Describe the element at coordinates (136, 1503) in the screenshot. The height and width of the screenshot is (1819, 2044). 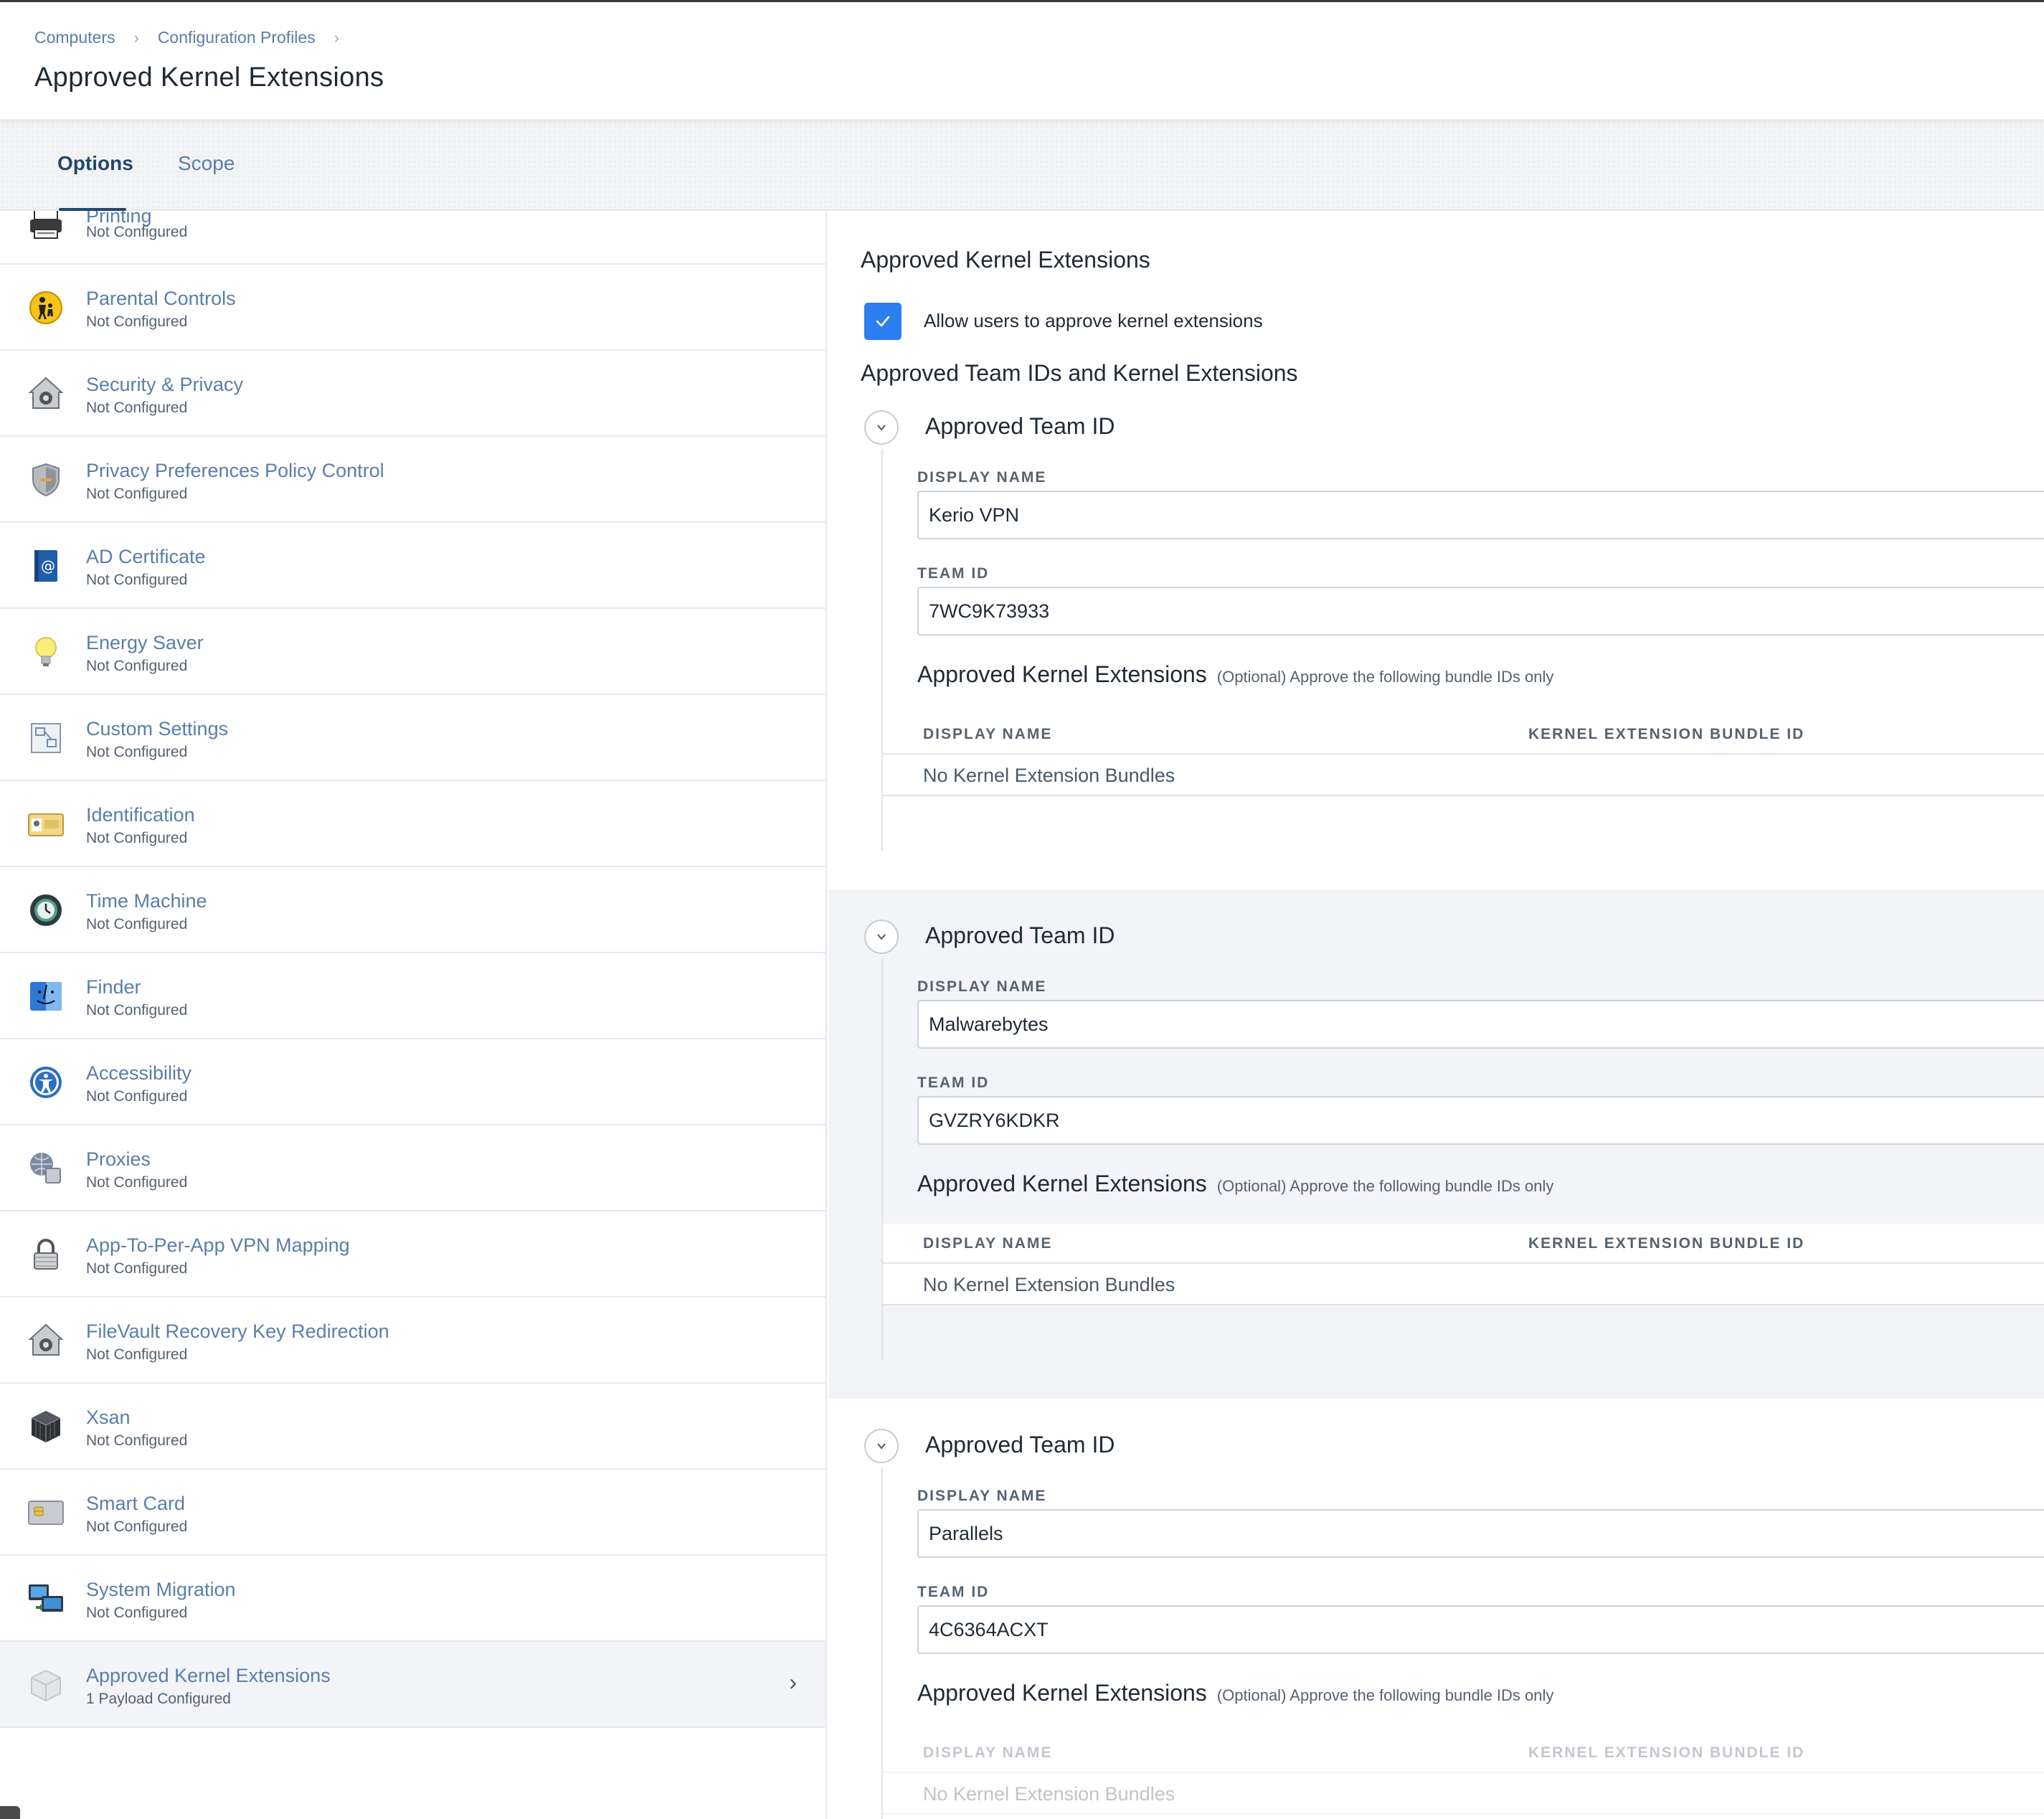
I see `sidebar-item-label: Smart Card` at that location.